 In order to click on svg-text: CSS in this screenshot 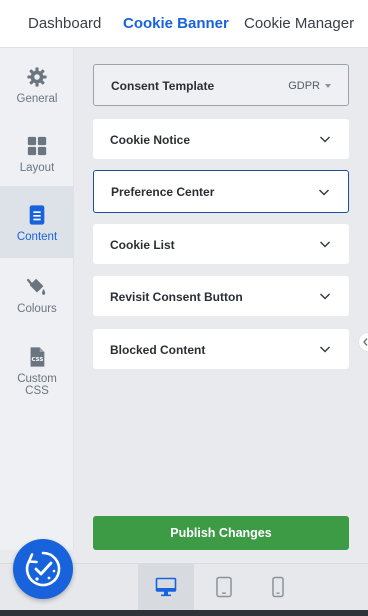, I will do `click(38, 360)`.